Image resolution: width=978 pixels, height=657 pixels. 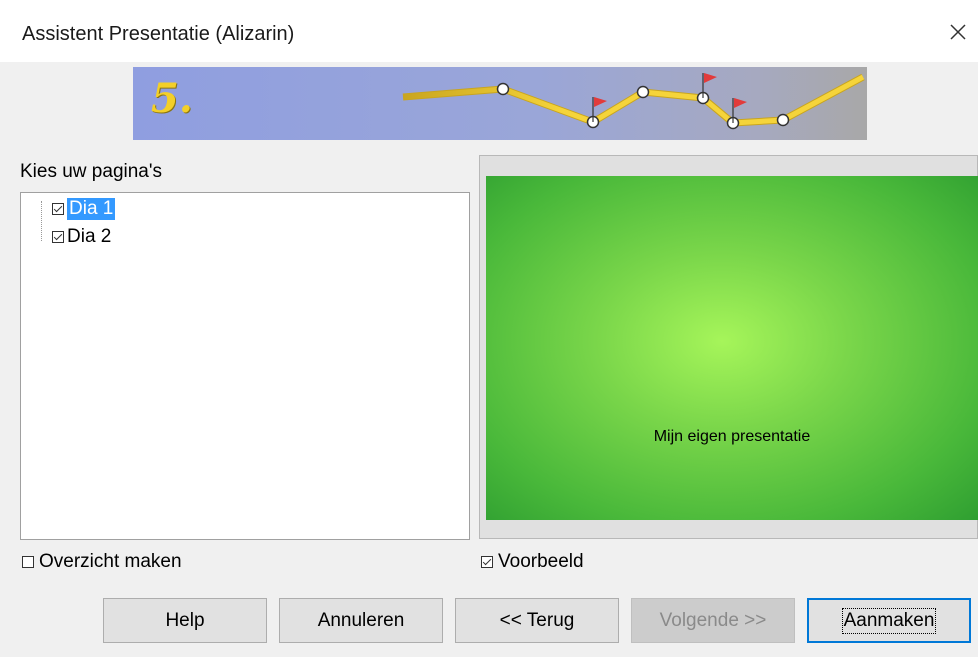 I want to click on tree-item-dia-1: Dia 1, so click(x=84, y=209).